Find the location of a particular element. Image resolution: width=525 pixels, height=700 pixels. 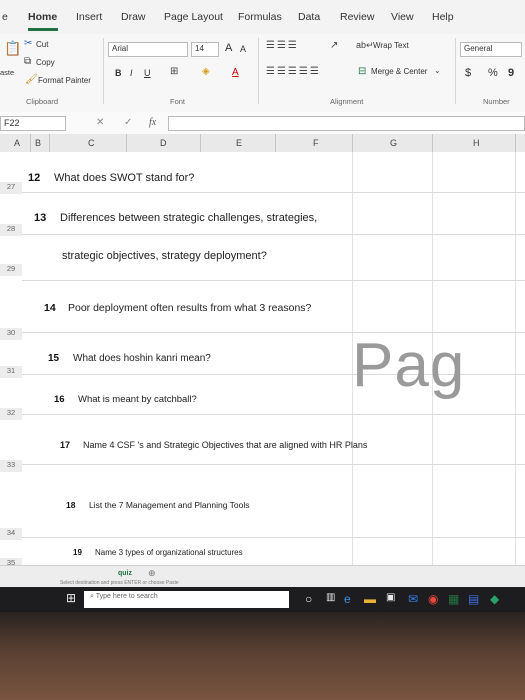

paste-icon: 📋 is located at coordinates (12, 48).